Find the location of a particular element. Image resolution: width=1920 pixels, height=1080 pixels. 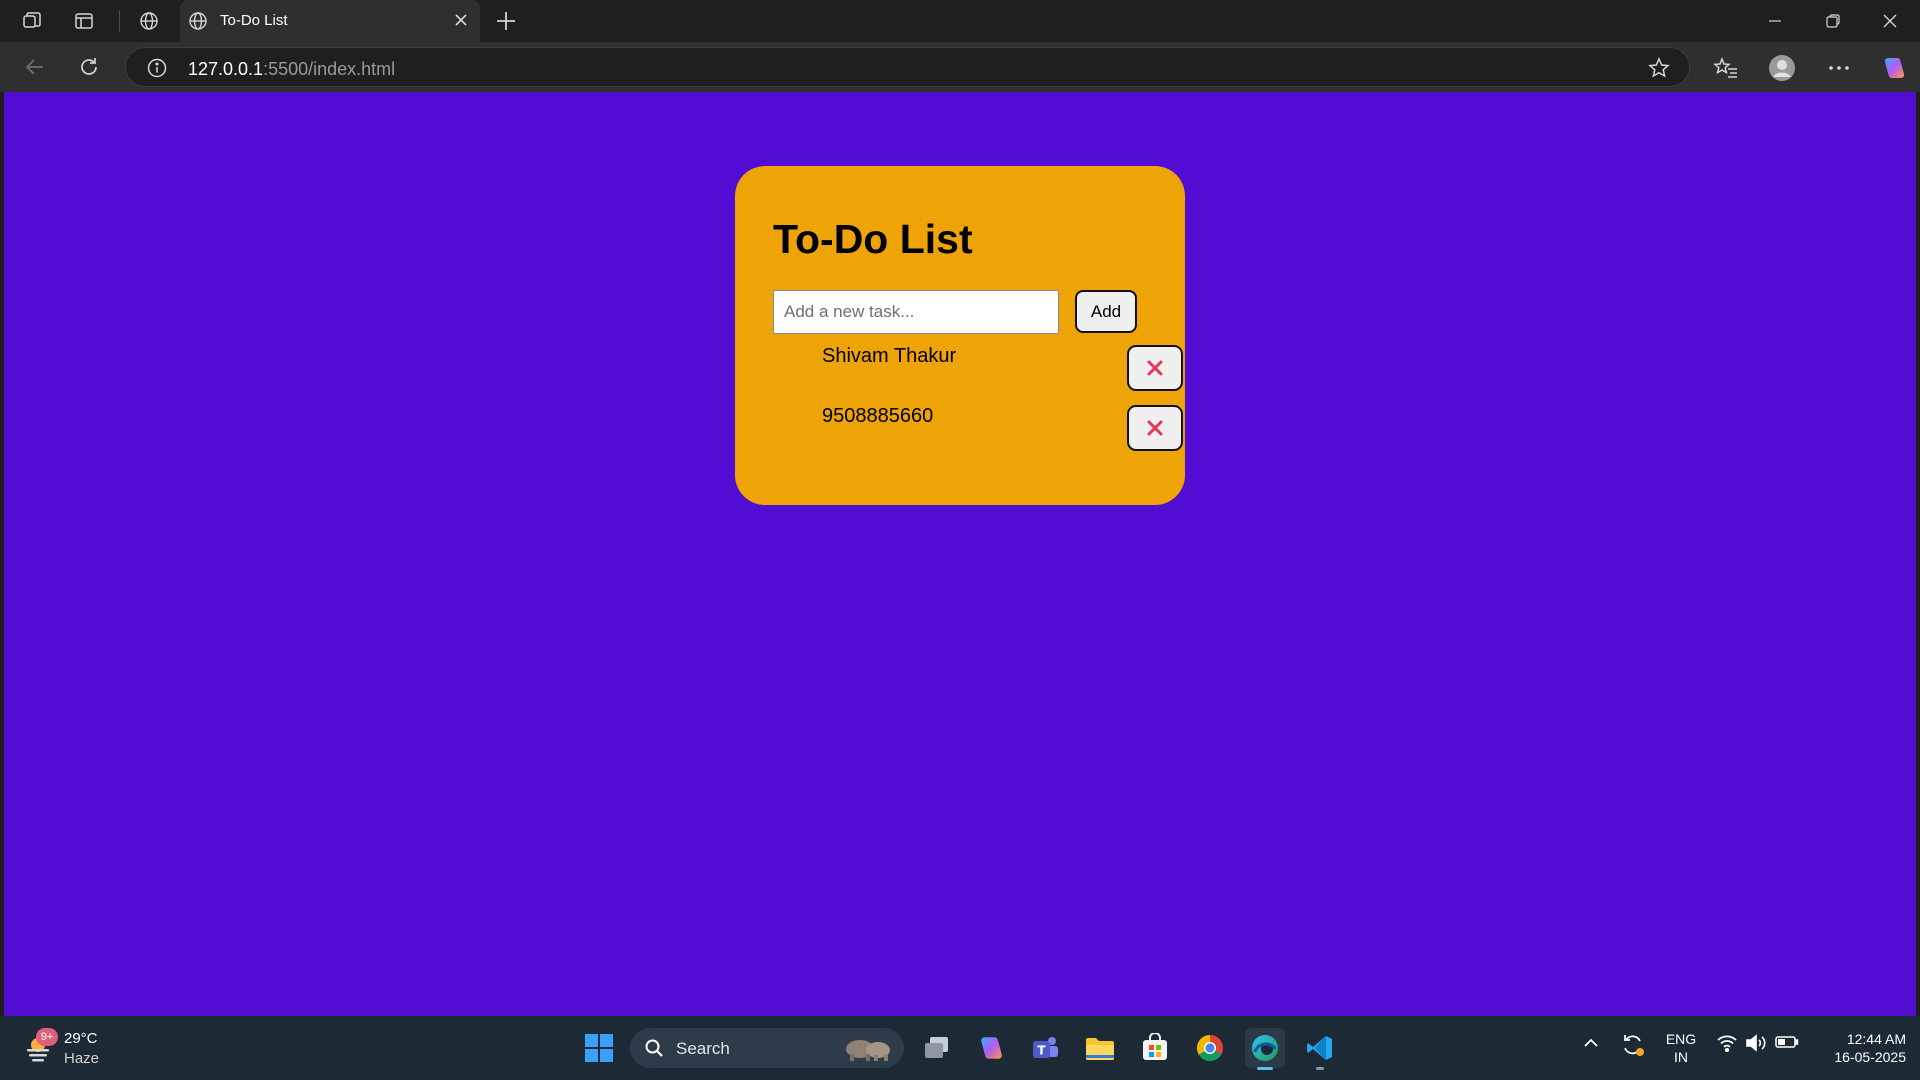

chrome-app is located at coordinates (1210, 1048).